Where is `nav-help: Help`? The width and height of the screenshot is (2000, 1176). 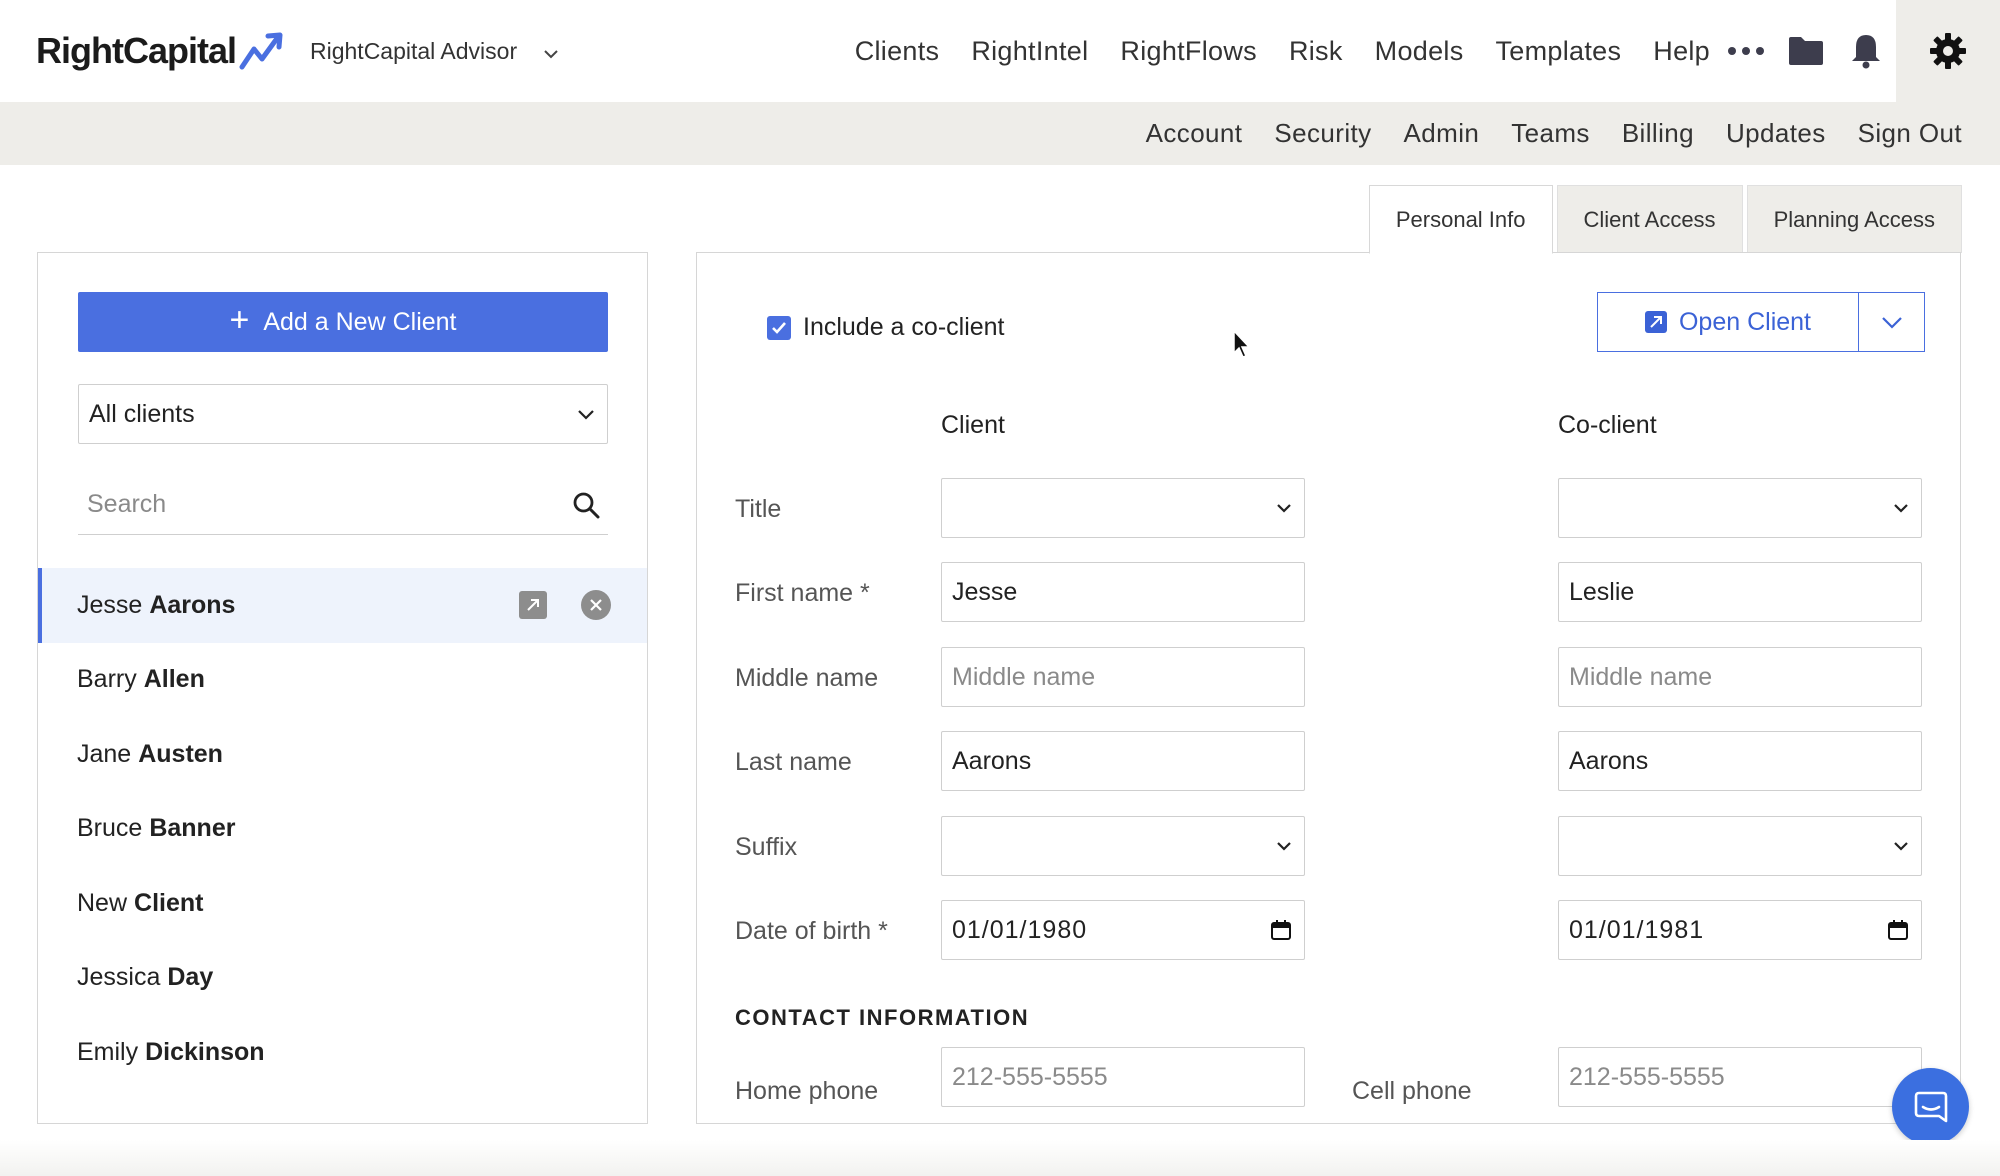 nav-help: Help is located at coordinates (1681, 51).